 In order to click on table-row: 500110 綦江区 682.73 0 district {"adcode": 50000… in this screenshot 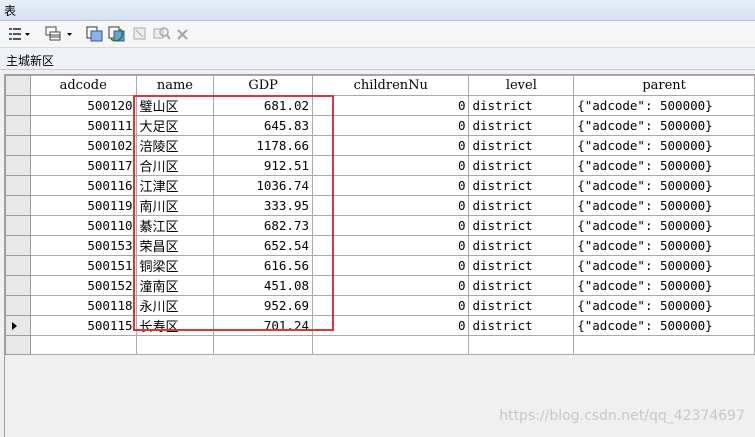, I will do `click(380, 225)`.